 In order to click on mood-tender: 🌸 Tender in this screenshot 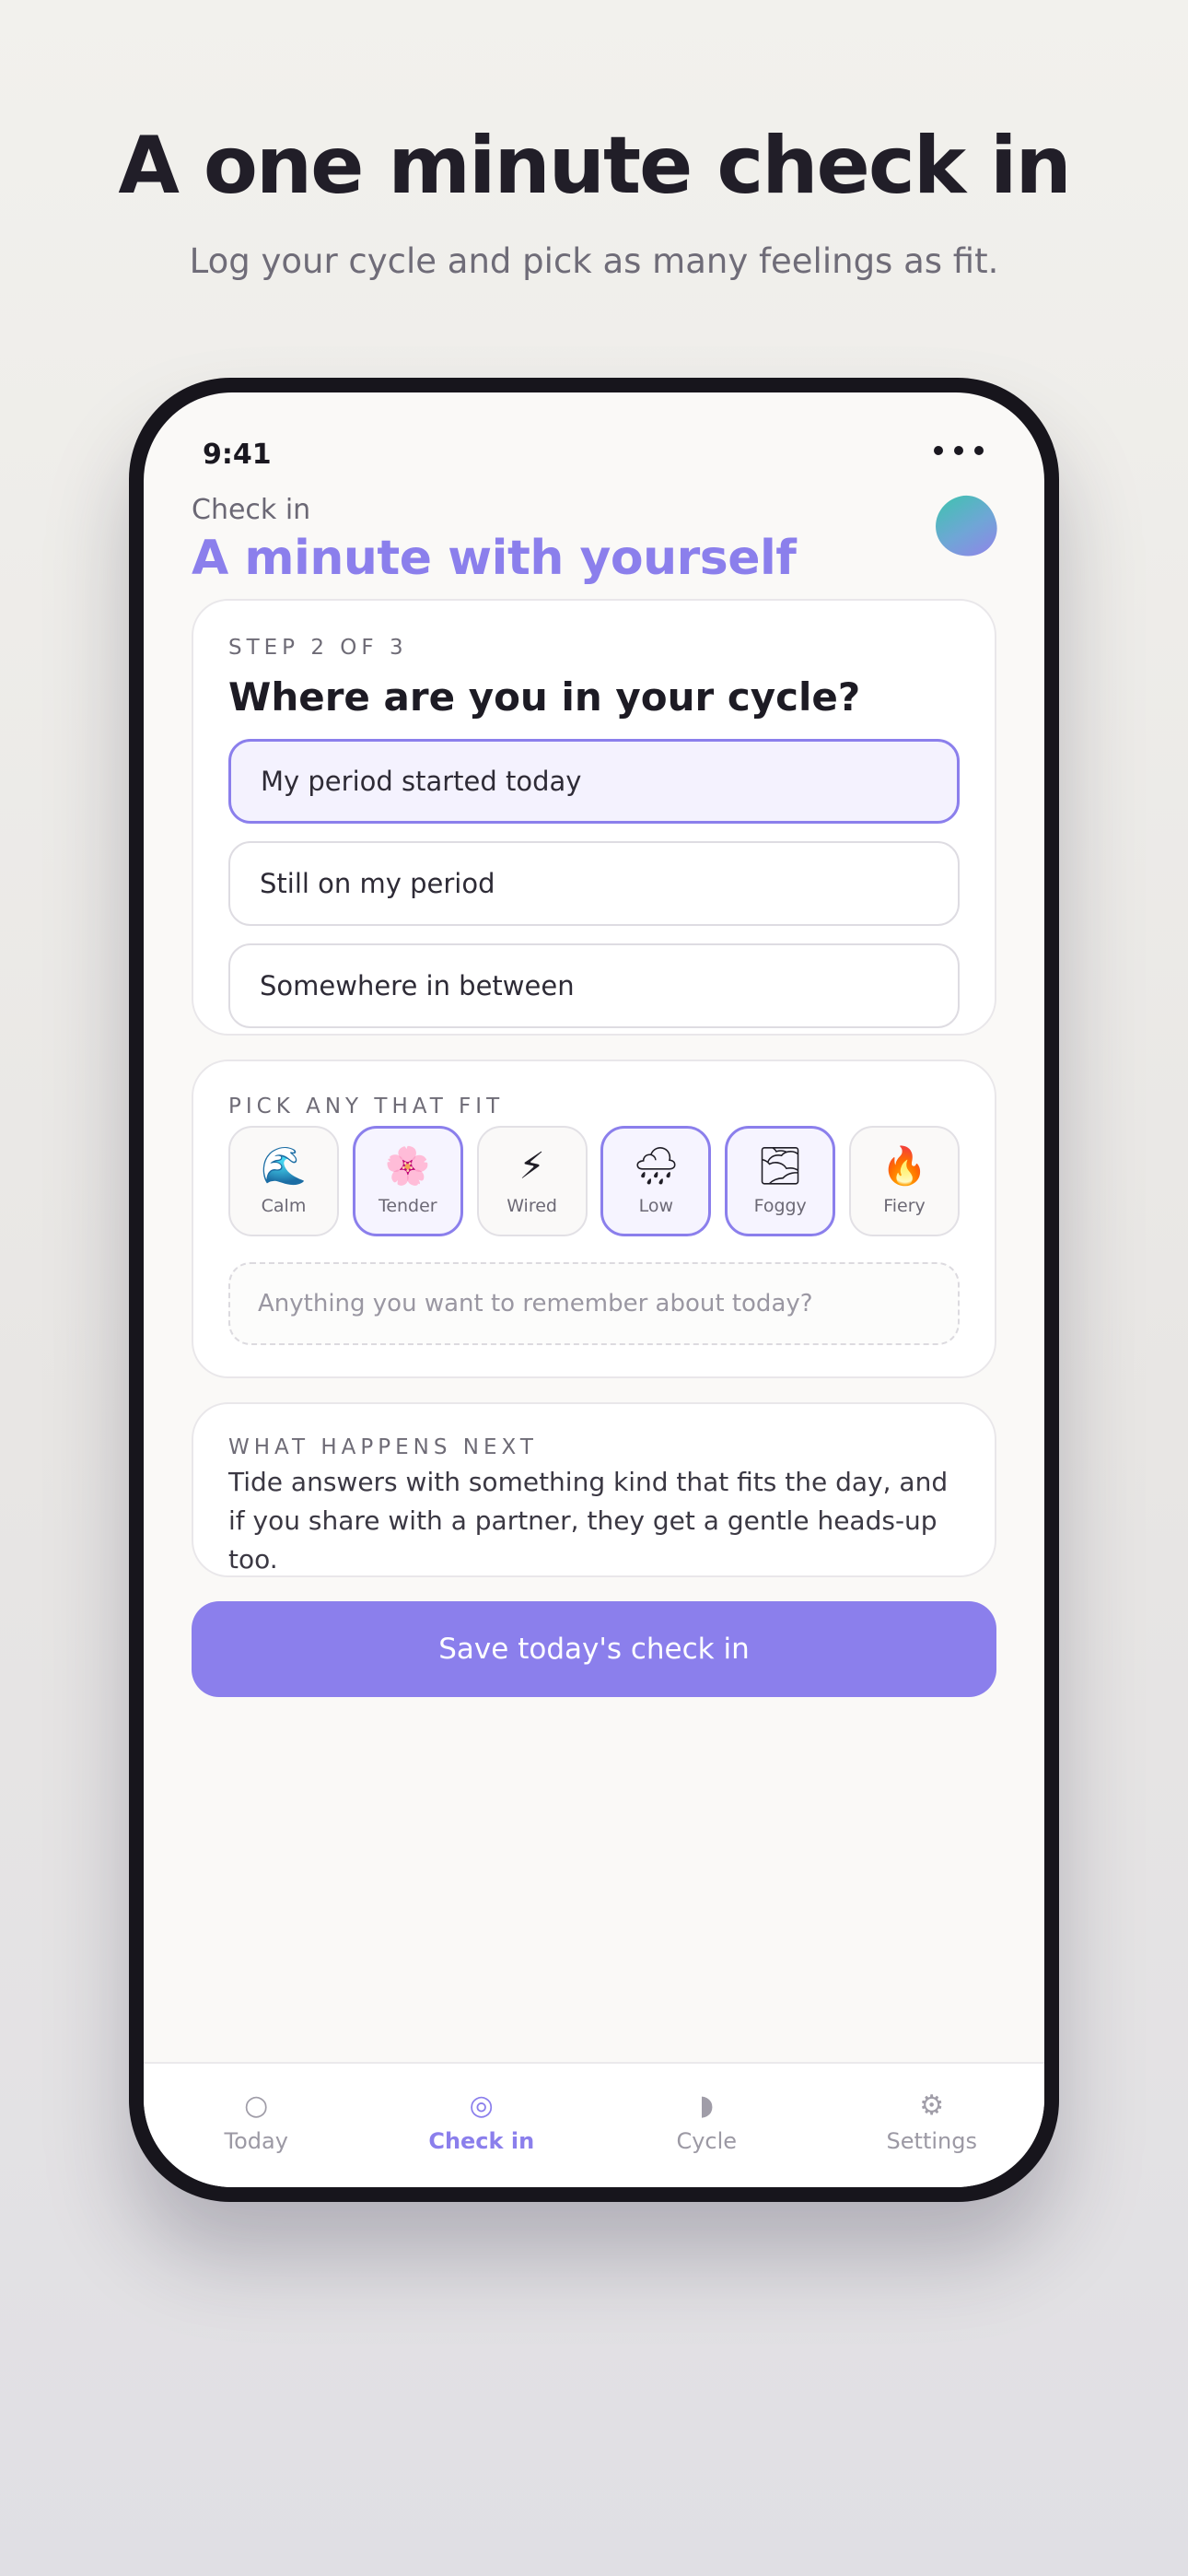, I will do `click(407, 1181)`.